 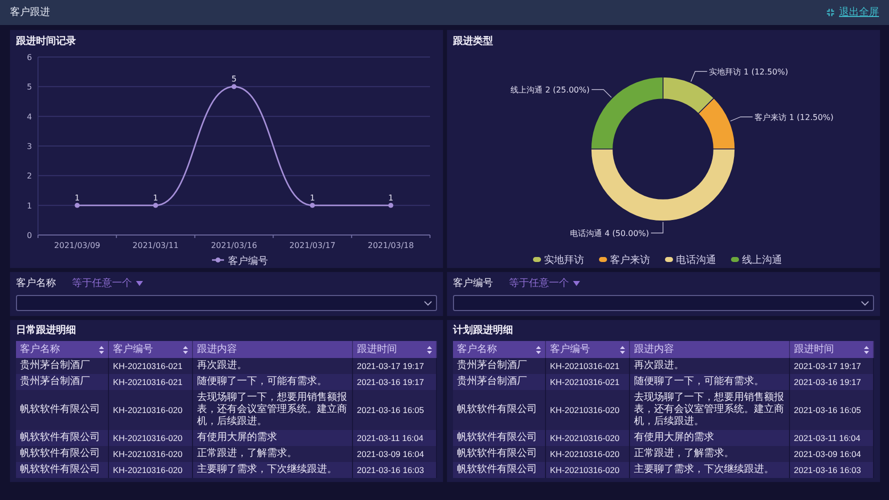 What do you see at coordinates (29, 176) in the screenshot?
I see `axis-label: 2` at bounding box center [29, 176].